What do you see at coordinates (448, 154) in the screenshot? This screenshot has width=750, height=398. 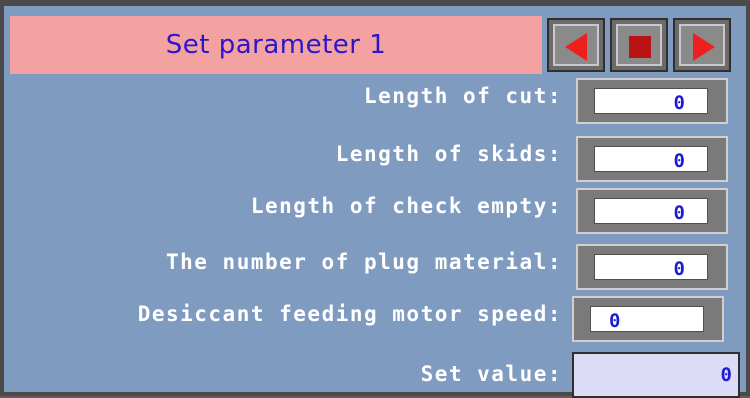 I see `length-of-skids-label: Length of skids:` at bounding box center [448, 154].